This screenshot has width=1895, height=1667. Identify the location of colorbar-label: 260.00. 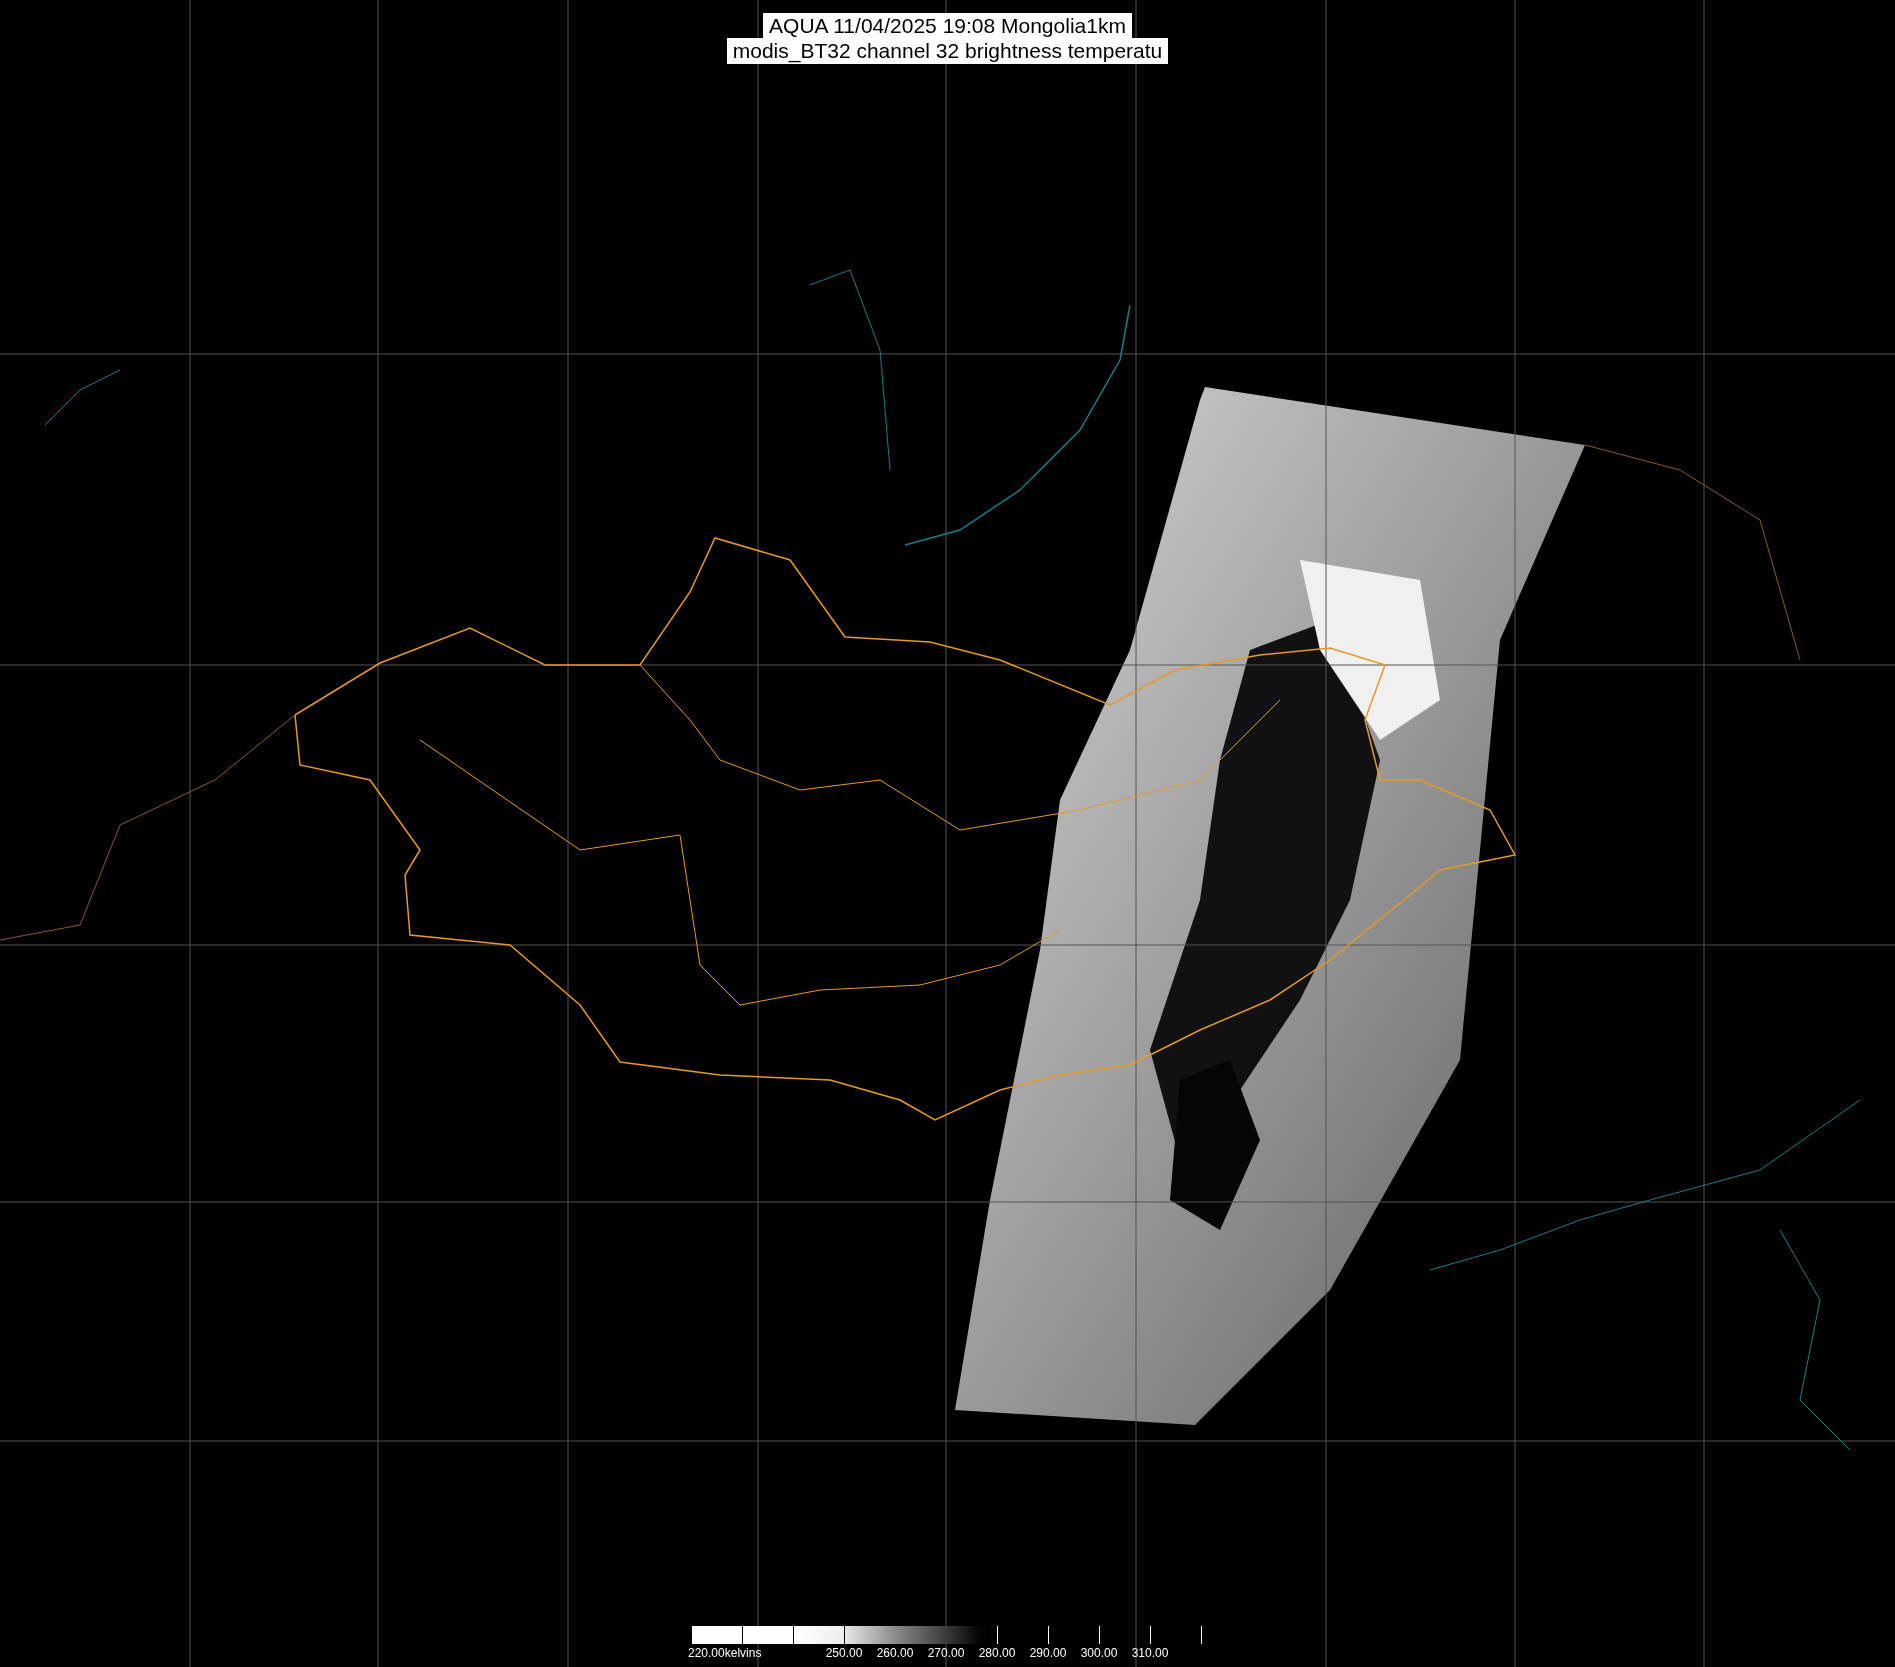
(895, 1653).